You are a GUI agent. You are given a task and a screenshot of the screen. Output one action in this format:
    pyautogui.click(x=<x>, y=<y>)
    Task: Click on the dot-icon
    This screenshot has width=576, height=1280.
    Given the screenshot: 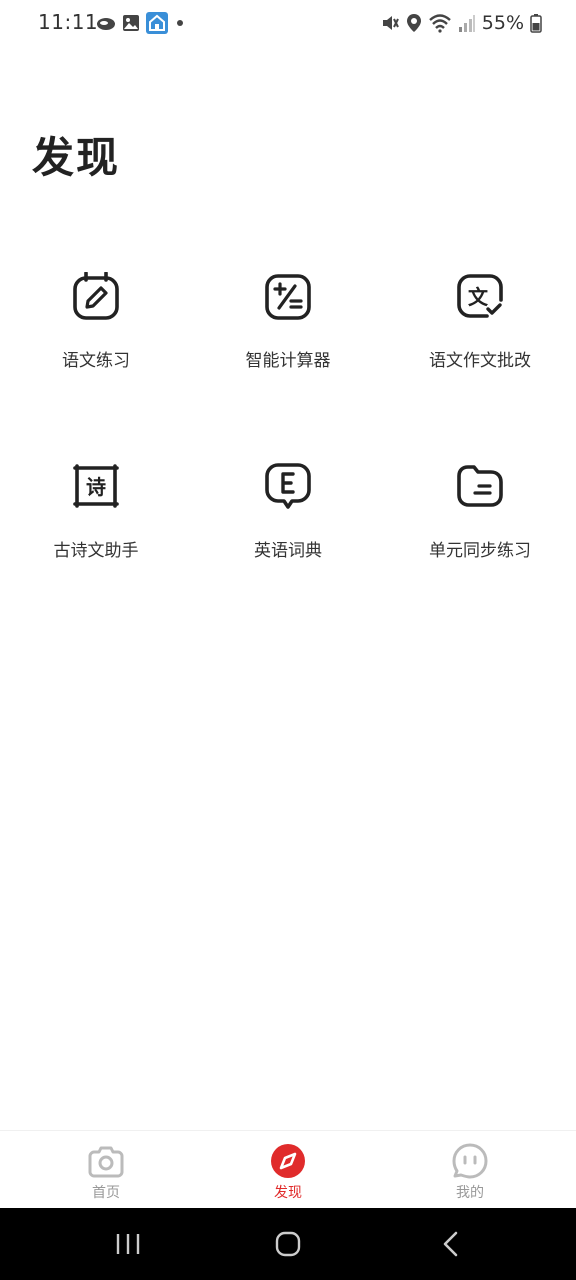 What is the action you would take?
    pyautogui.click(x=180, y=23)
    